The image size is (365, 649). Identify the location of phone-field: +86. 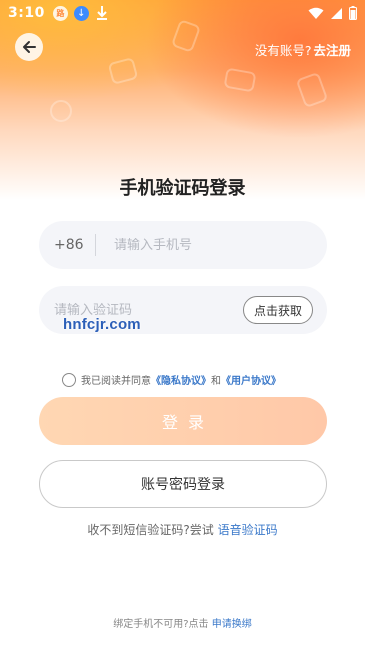
(183, 245).